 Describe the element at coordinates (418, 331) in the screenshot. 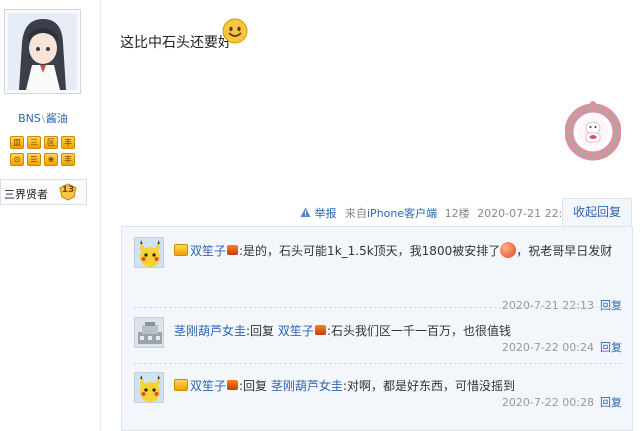

I see `reply-content: :石头我们区一千一百万，也很值钱` at that location.